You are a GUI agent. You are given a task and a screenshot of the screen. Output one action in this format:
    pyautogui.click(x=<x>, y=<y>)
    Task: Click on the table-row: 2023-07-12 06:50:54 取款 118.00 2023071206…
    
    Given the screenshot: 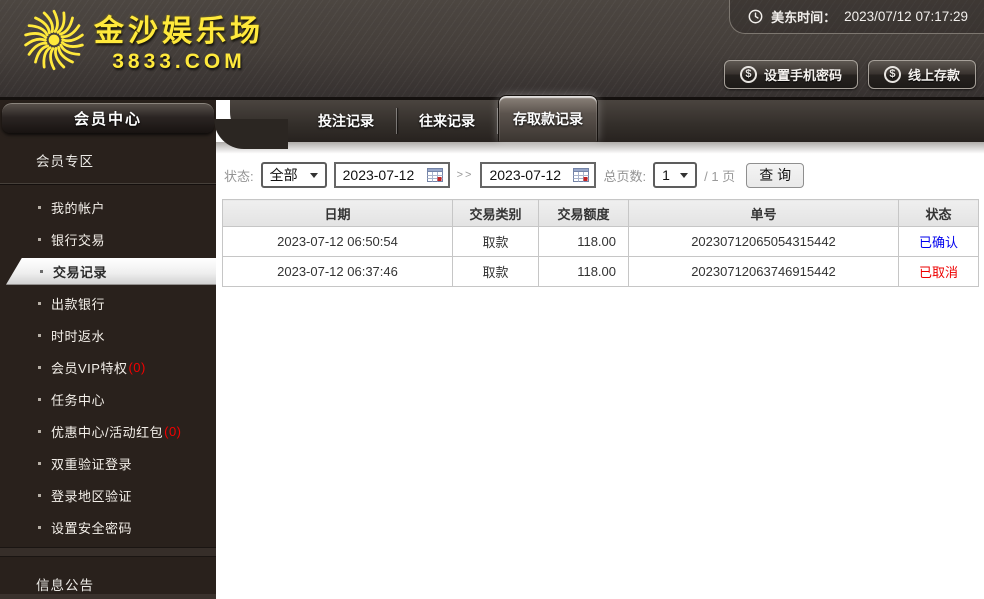 What is the action you would take?
    pyautogui.click(x=600, y=241)
    